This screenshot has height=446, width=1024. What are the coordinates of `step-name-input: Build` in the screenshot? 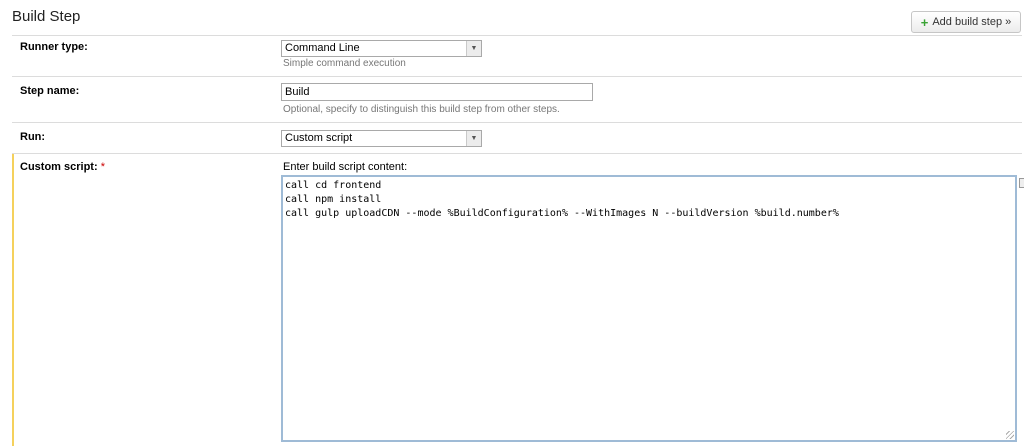 It's located at (437, 92).